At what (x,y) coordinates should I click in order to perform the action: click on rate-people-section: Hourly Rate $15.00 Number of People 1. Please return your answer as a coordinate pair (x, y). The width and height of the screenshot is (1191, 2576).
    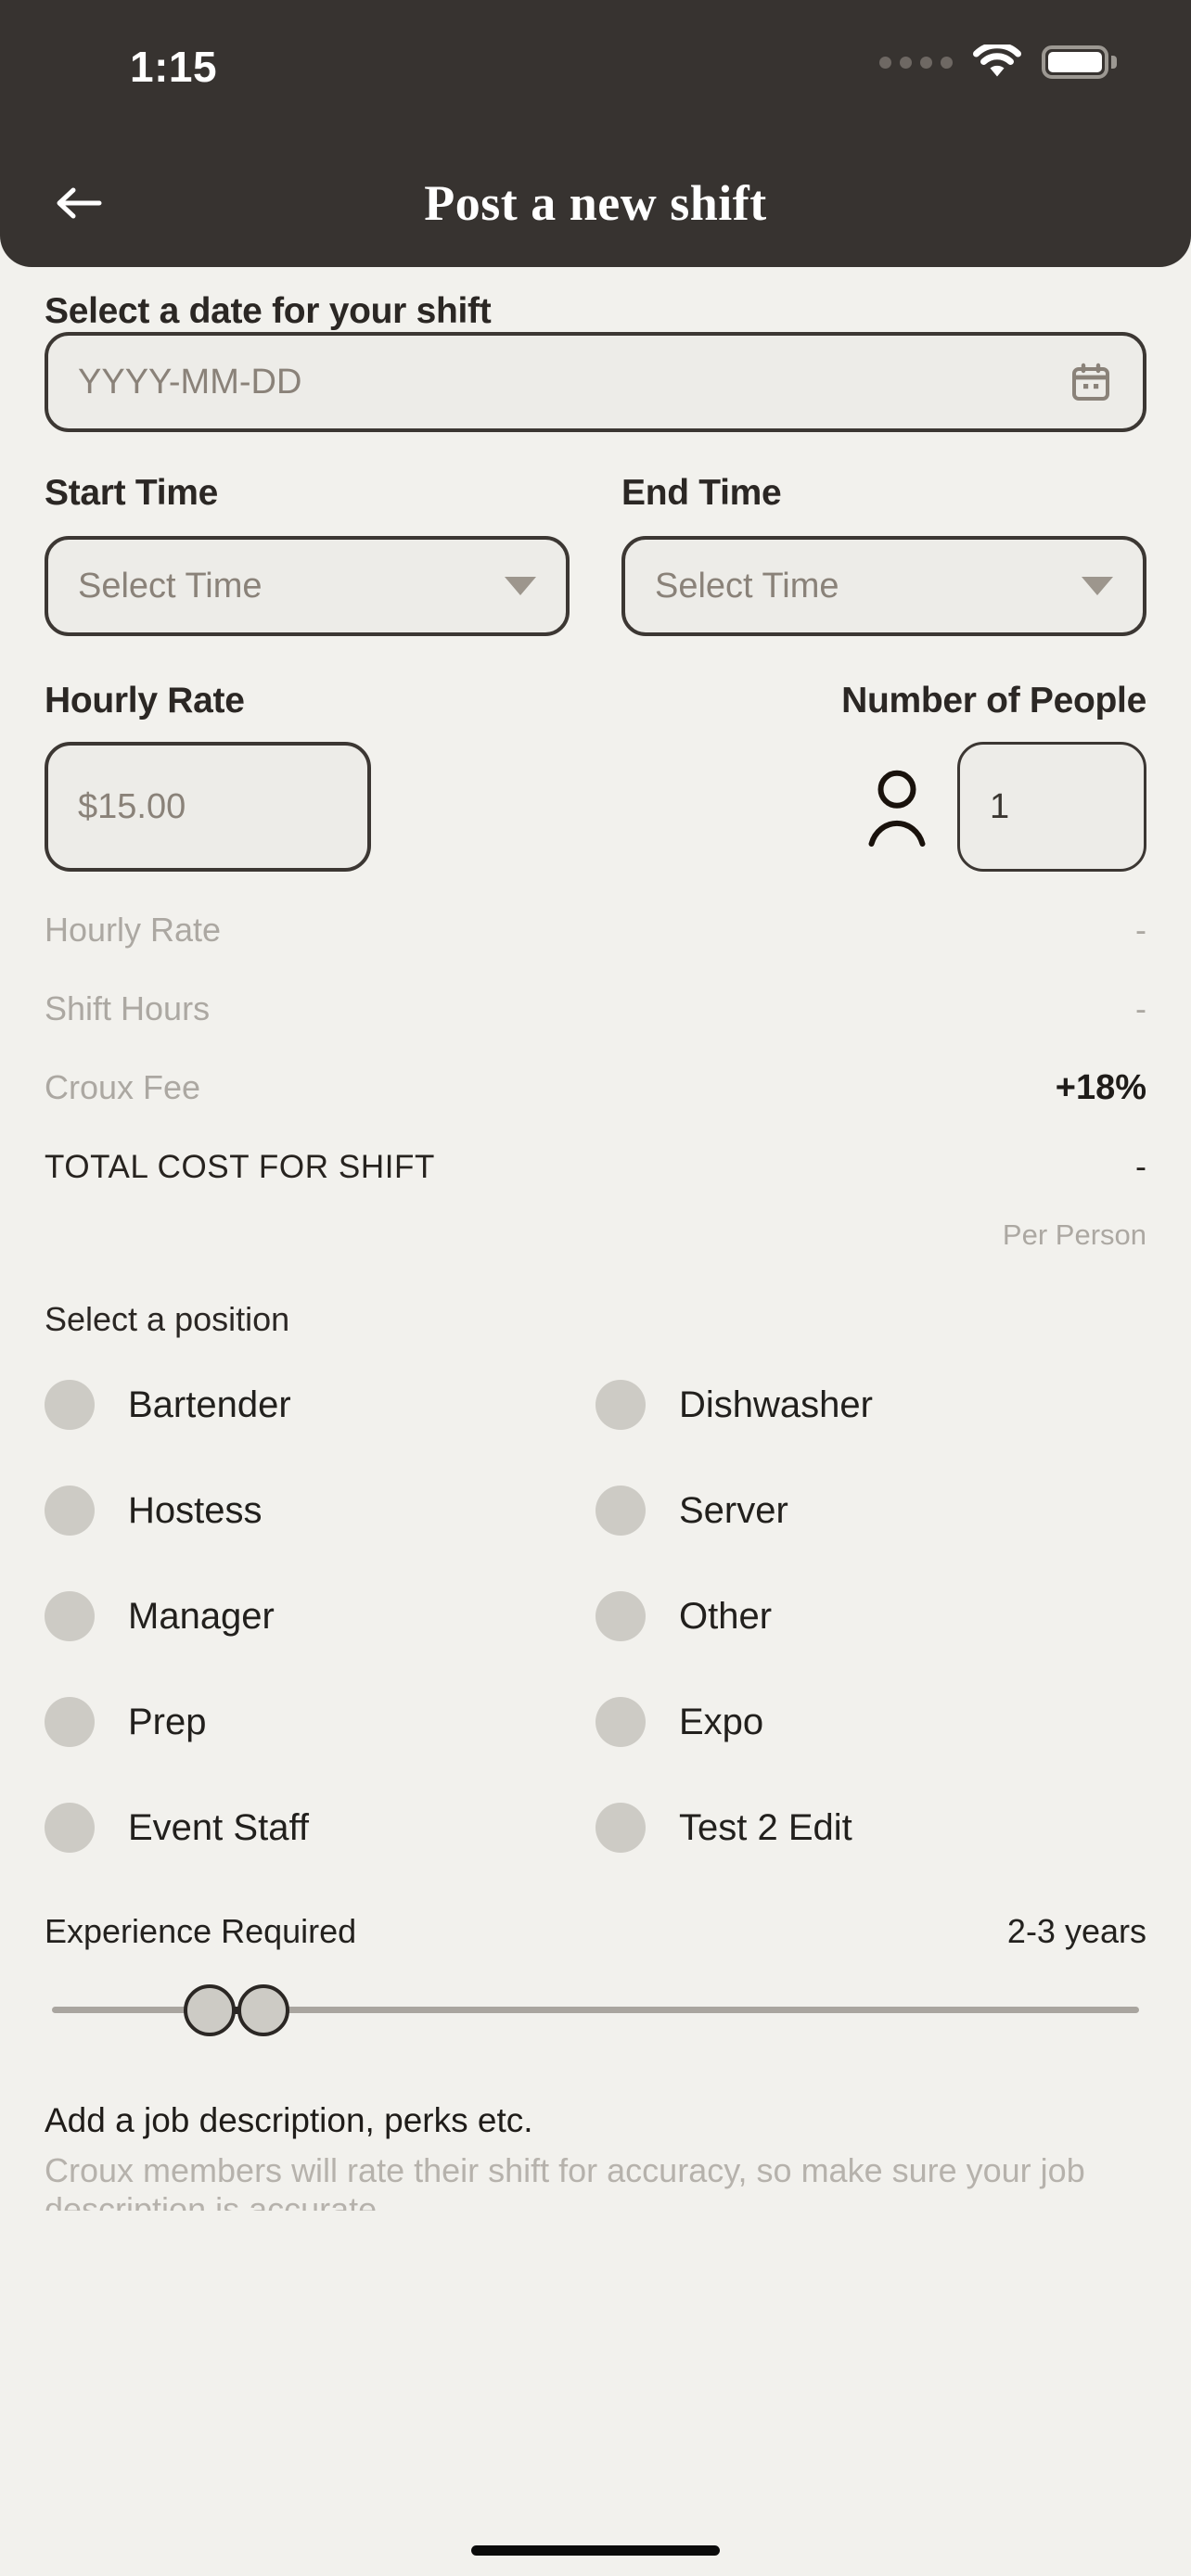
    Looking at the image, I should click on (595, 776).